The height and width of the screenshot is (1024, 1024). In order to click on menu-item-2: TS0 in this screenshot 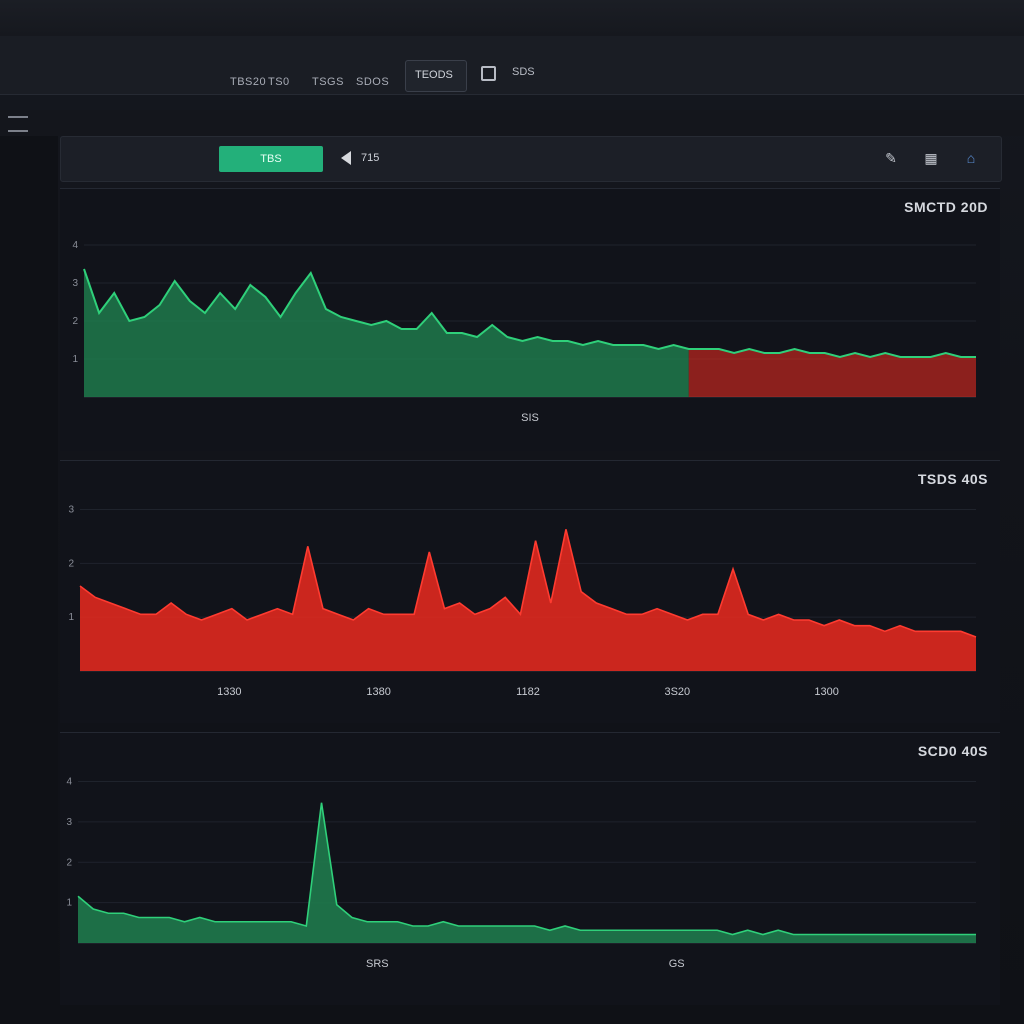, I will do `click(279, 82)`.